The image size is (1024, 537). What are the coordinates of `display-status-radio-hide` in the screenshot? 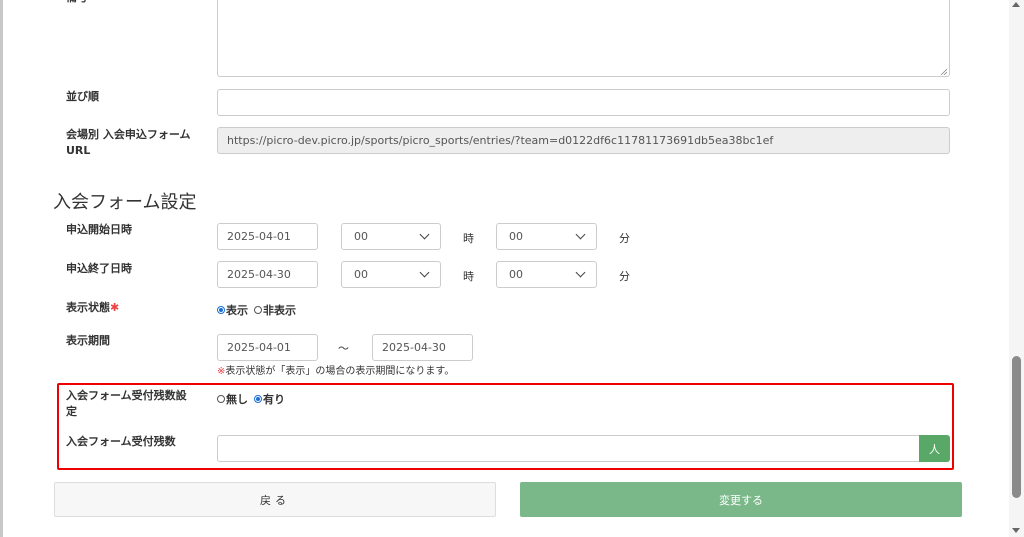 It's located at (258, 310).